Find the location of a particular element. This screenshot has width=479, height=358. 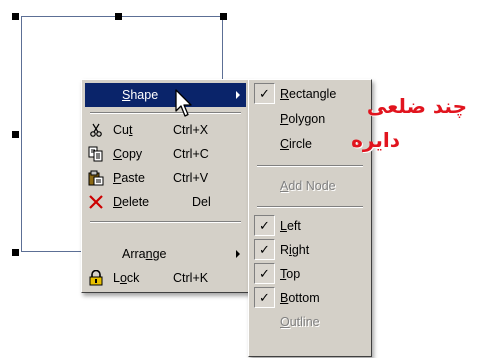

menu-item-delete-label: Delete is located at coordinates (131, 202).